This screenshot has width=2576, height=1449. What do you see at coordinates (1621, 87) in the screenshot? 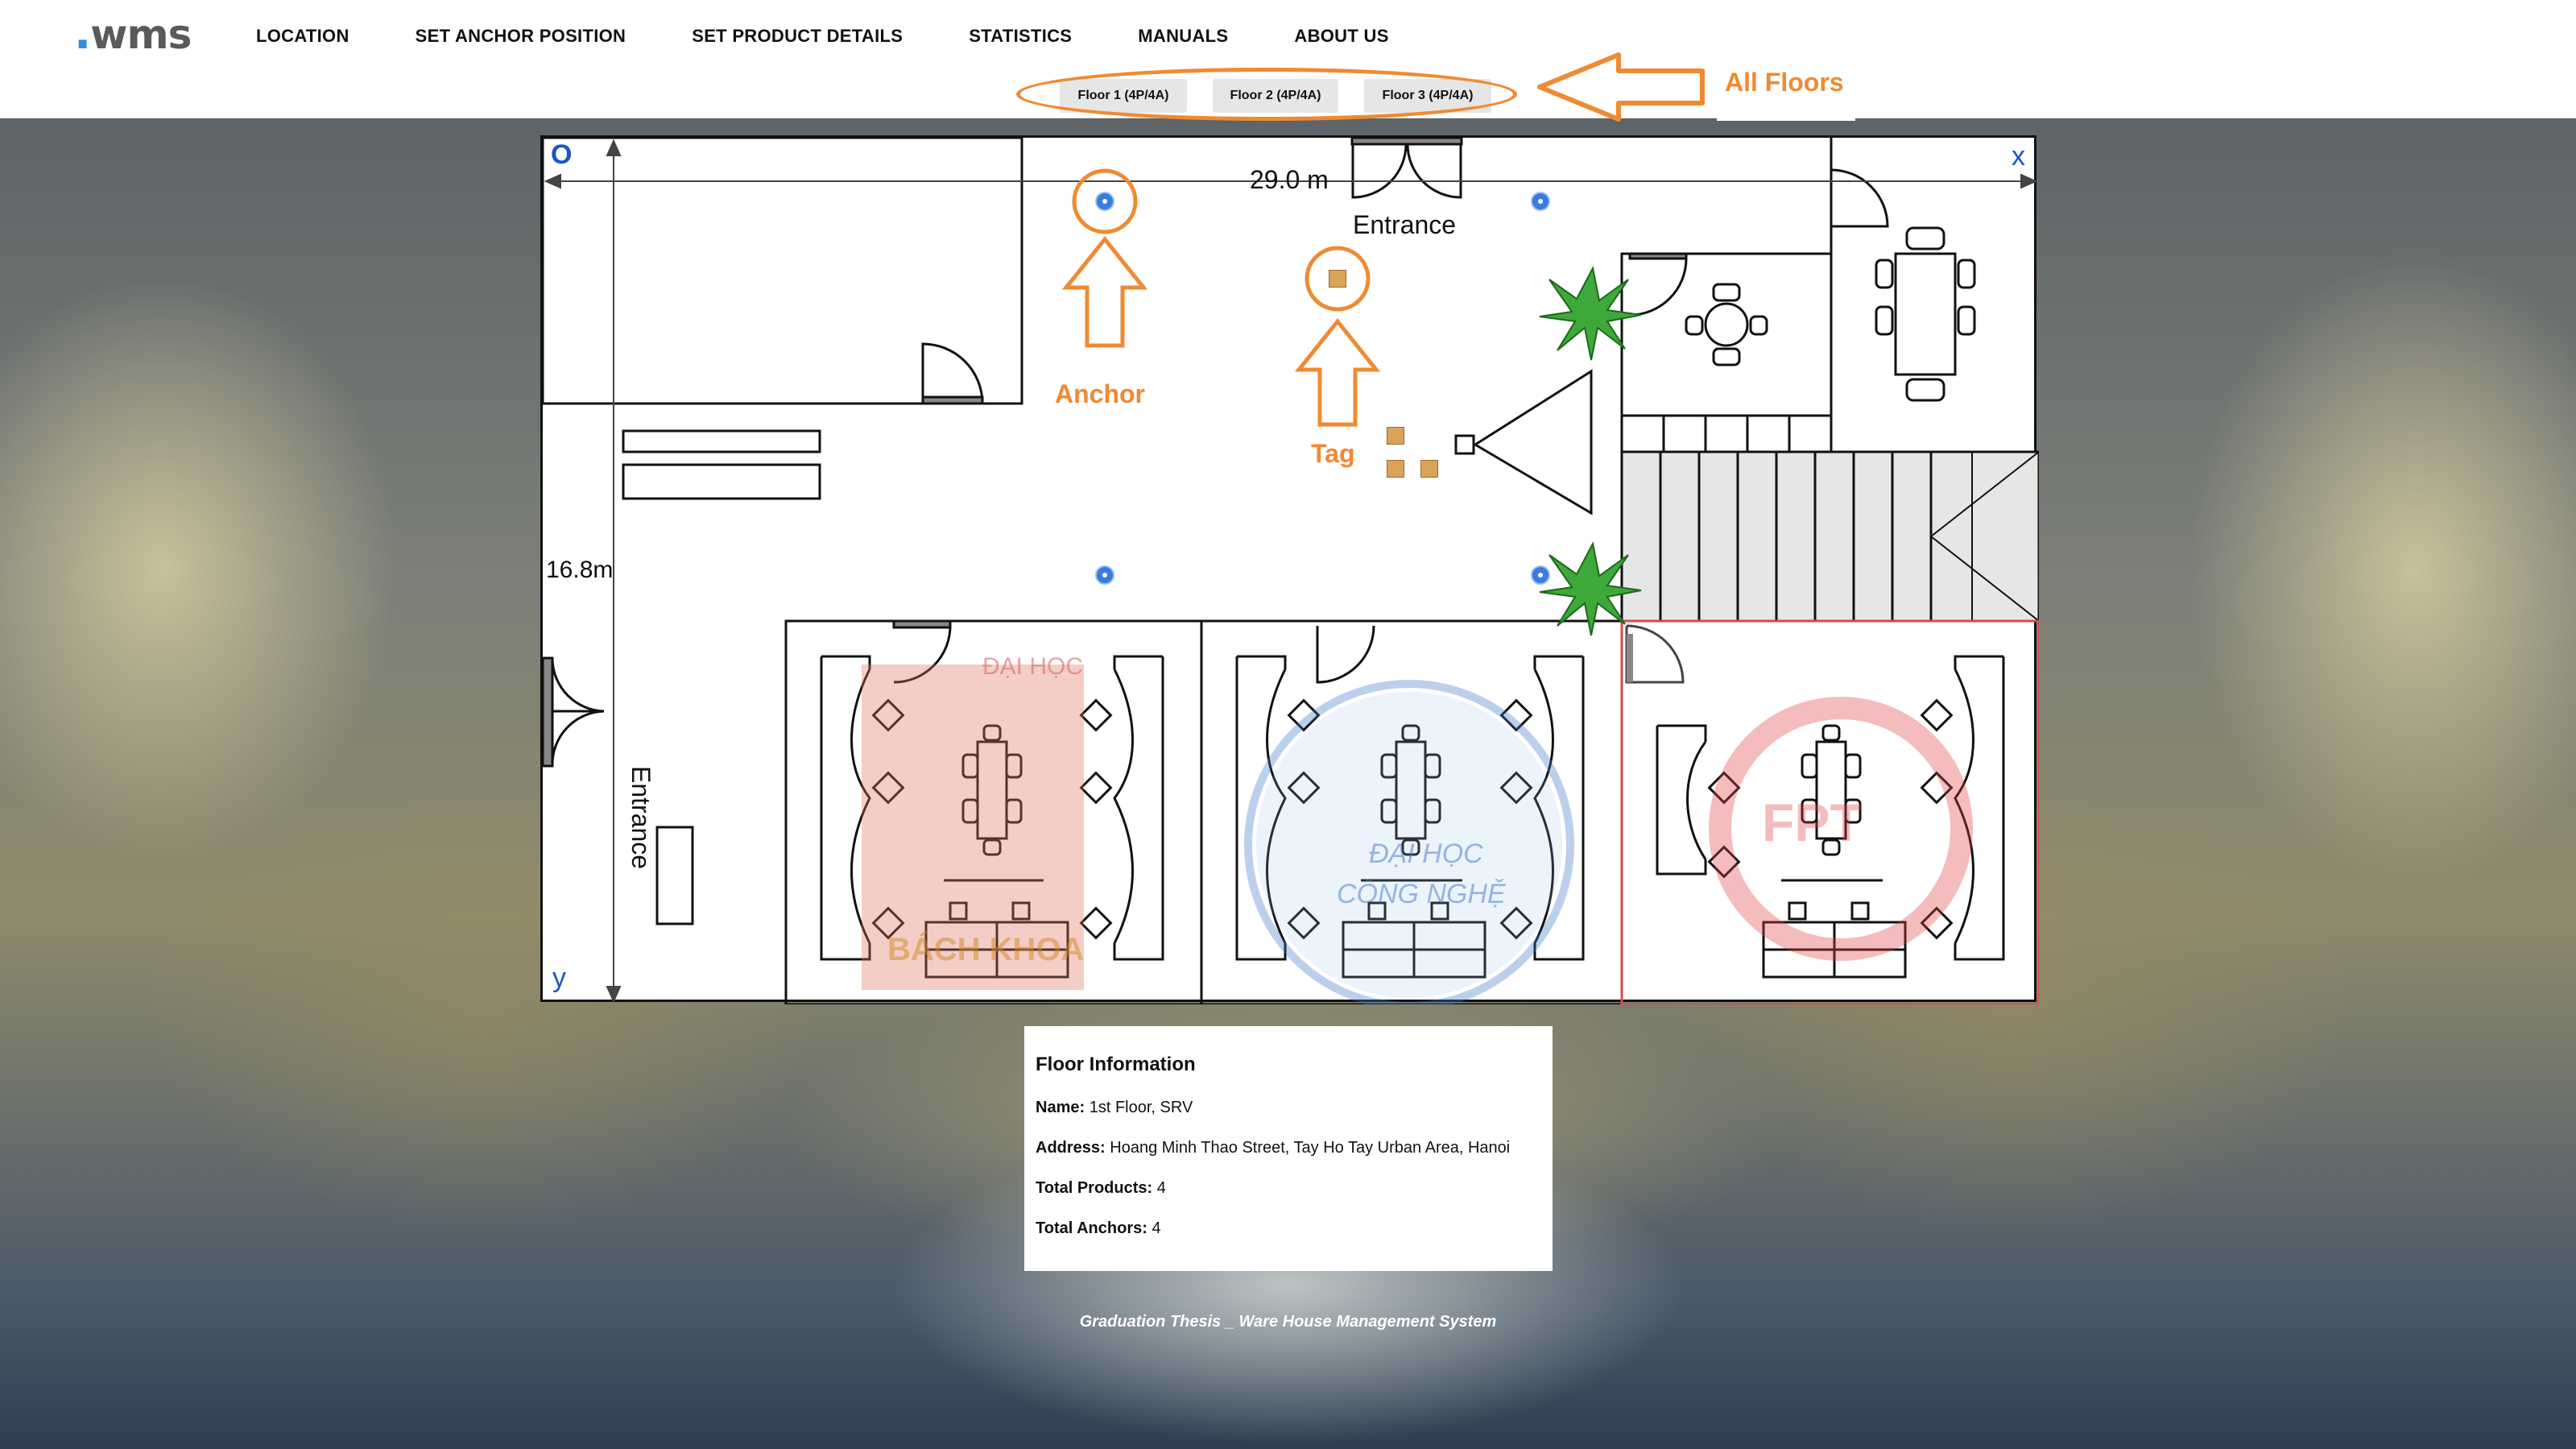
I see `left-arrow-icon` at bounding box center [1621, 87].